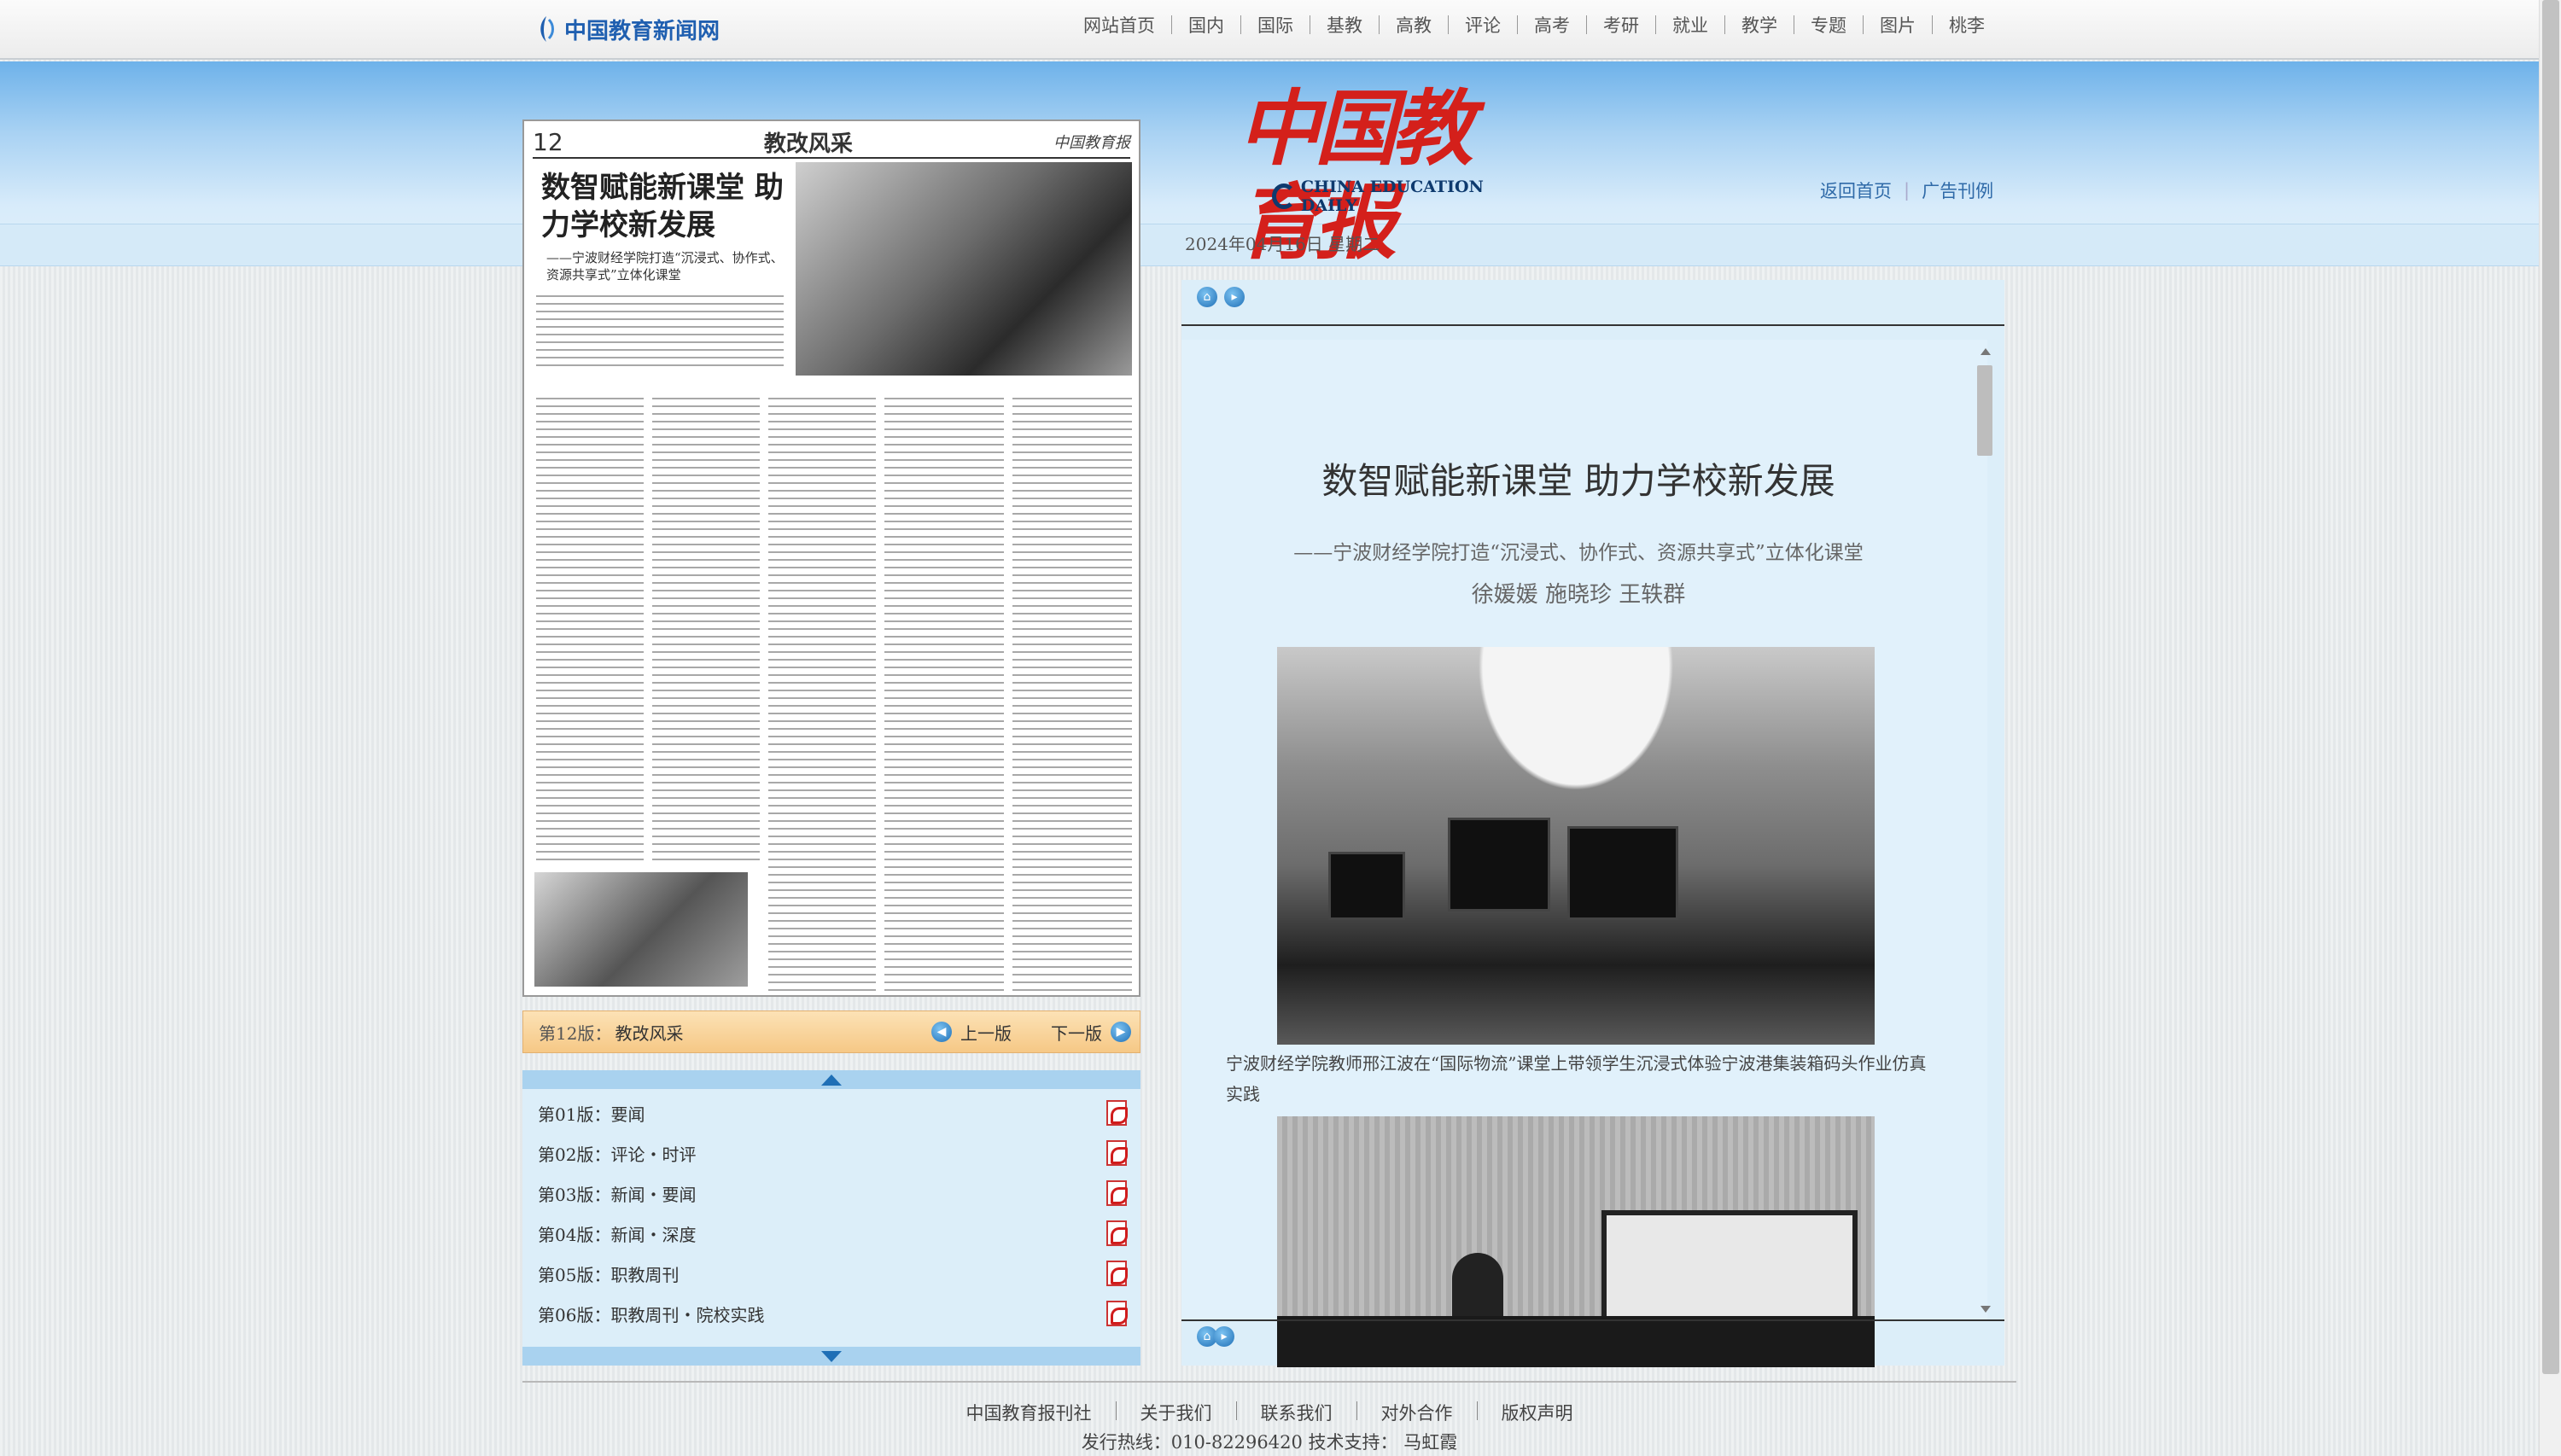 The image size is (2561, 1456). What do you see at coordinates (1091, 143) in the screenshot?
I see `paper-name: 中国教育报` at bounding box center [1091, 143].